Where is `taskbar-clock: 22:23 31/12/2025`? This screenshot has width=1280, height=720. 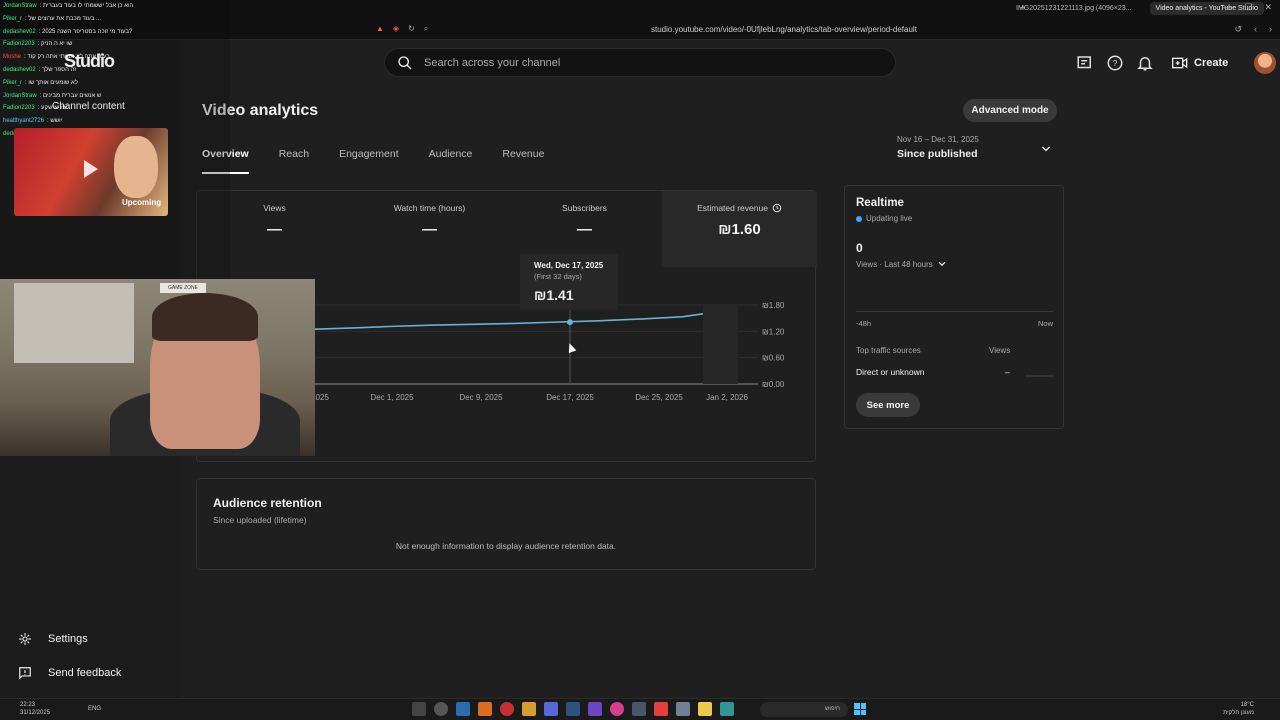
taskbar-clock: 22:23 31/12/2025 is located at coordinates (35, 709).